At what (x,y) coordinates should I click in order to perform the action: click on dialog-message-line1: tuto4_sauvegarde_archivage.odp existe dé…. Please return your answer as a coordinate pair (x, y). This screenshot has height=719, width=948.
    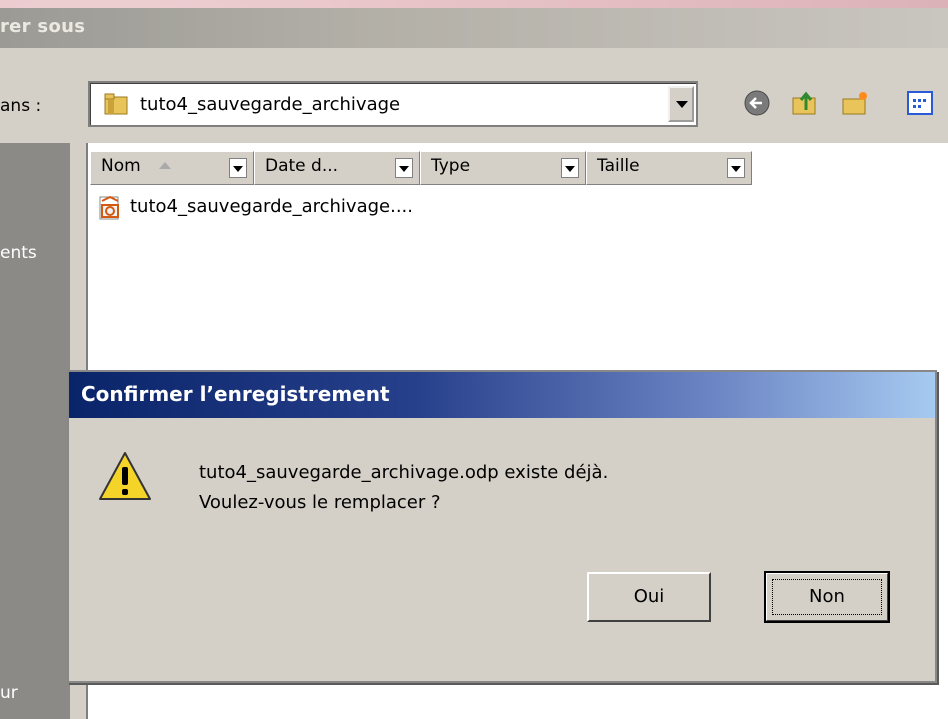
    Looking at the image, I should click on (404, 472).